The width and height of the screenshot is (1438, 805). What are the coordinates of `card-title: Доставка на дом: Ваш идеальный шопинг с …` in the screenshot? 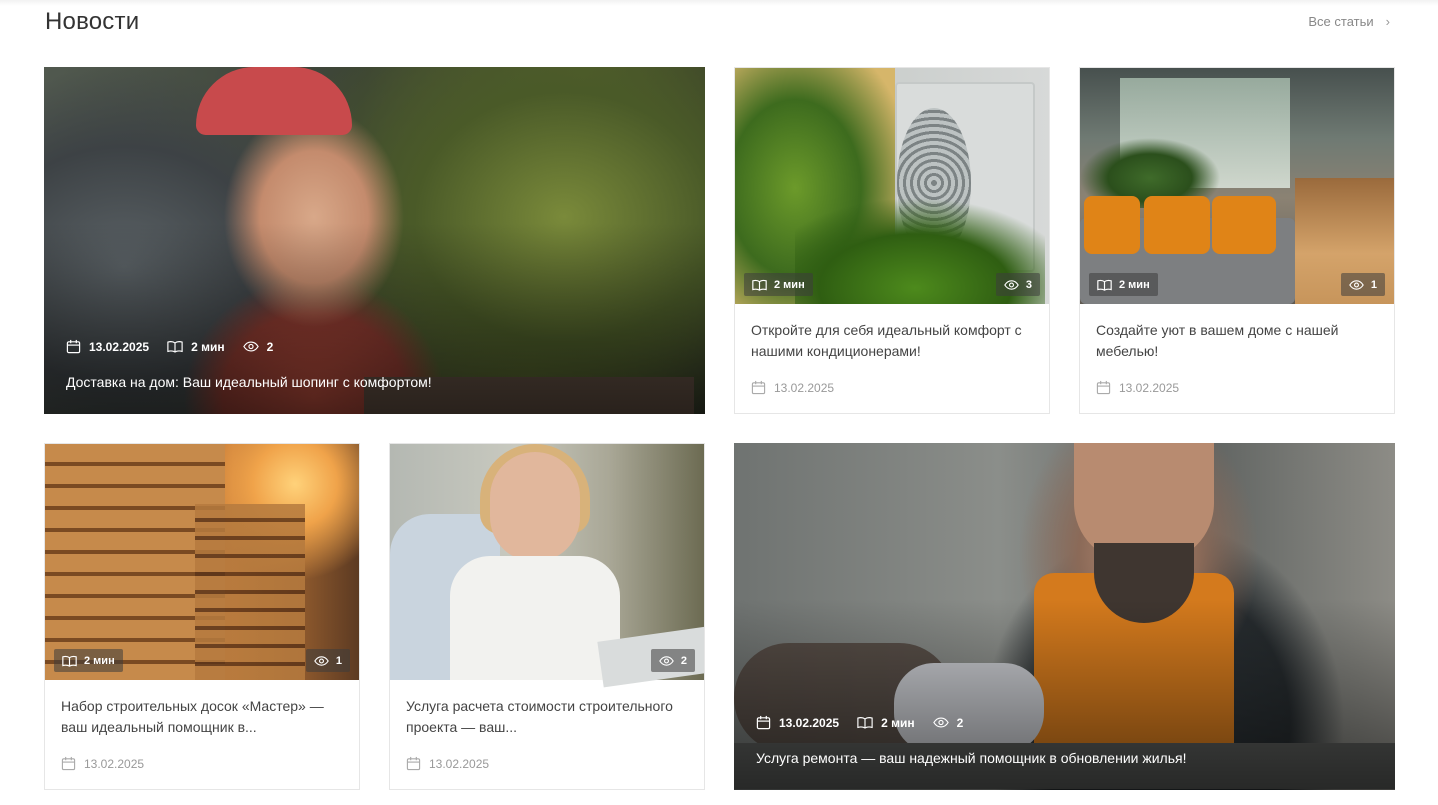 It's located at (374, 382).